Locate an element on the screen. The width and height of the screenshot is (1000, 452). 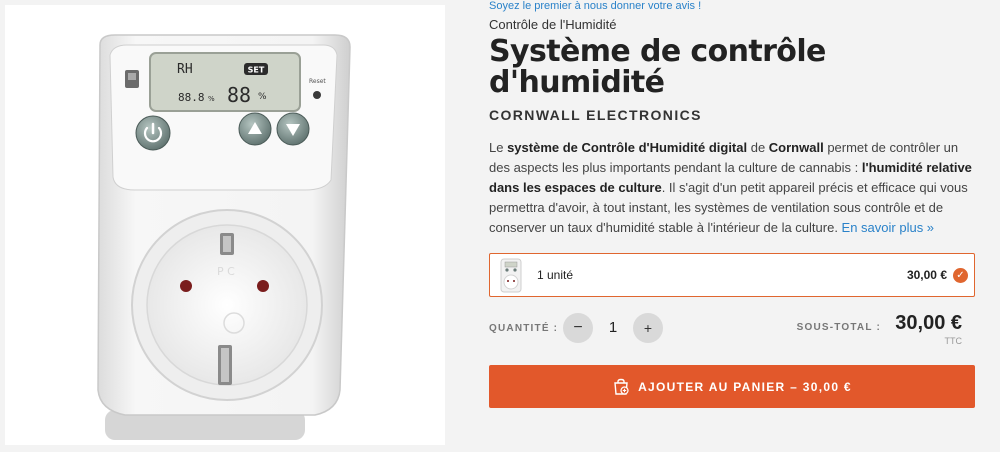
add-to-cart-button: AJOUTER AU PANIER – 30,00 € is located at coordinates (732, 386).